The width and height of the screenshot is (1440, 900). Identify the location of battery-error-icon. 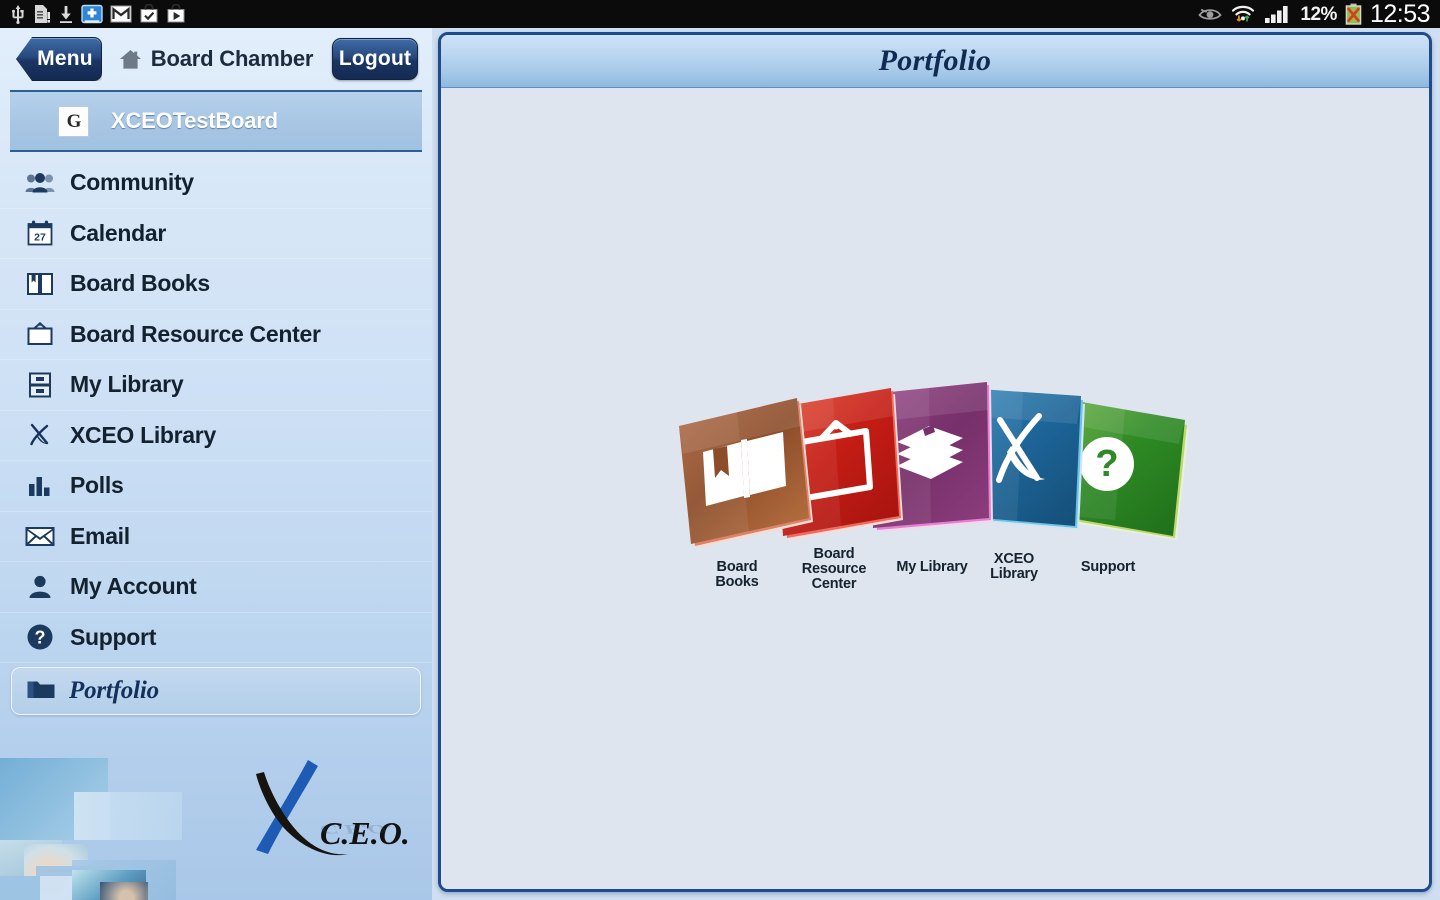
(1353, 14).